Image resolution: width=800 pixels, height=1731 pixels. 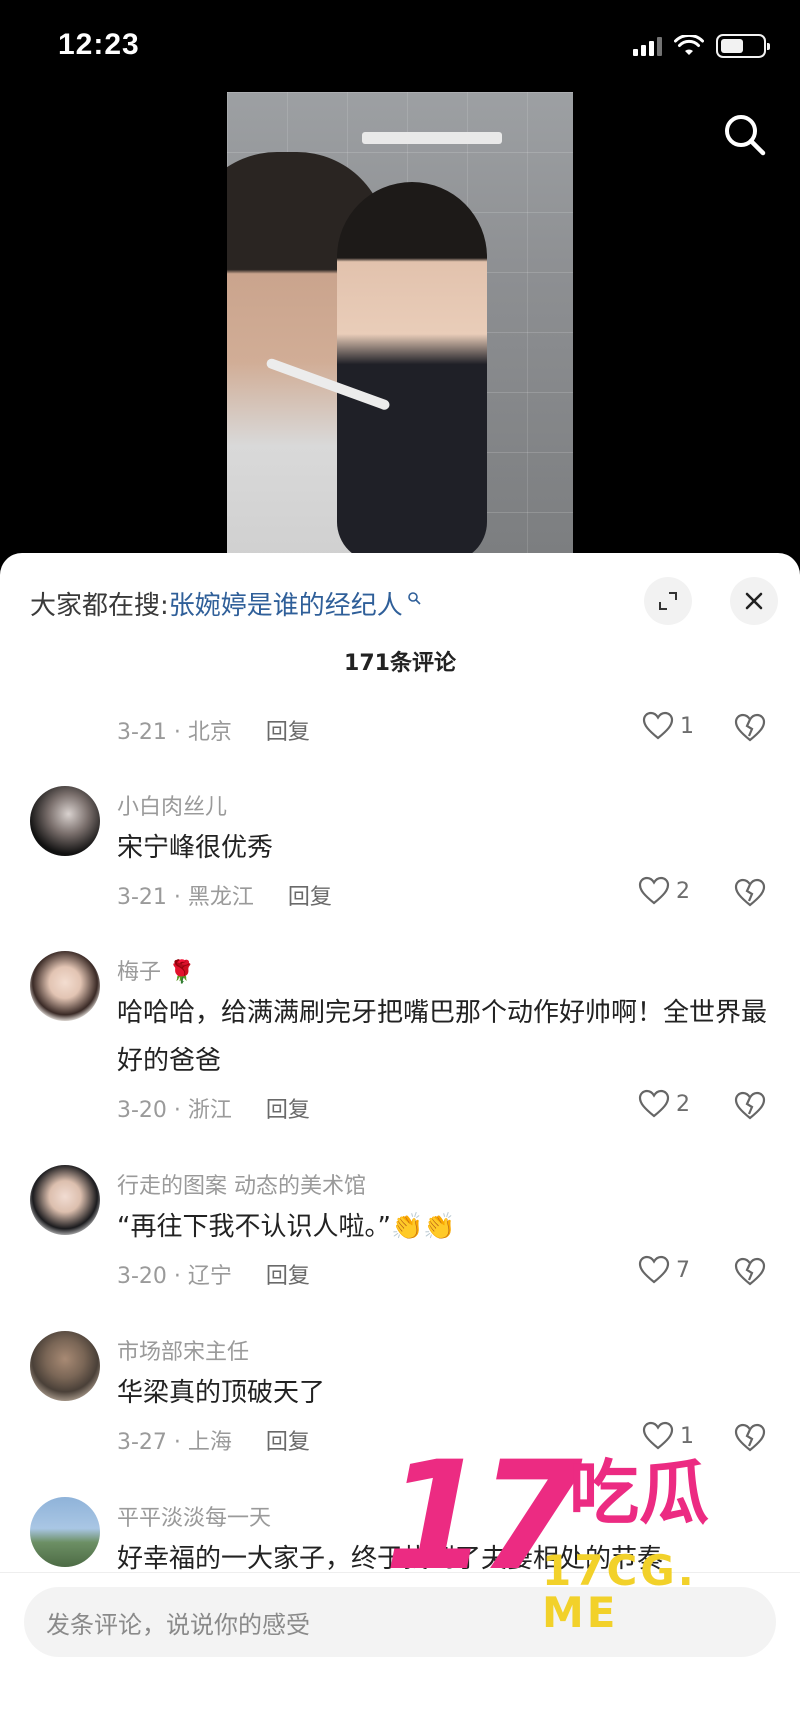 I want to click on video-frame, so click(x=400, y=323).